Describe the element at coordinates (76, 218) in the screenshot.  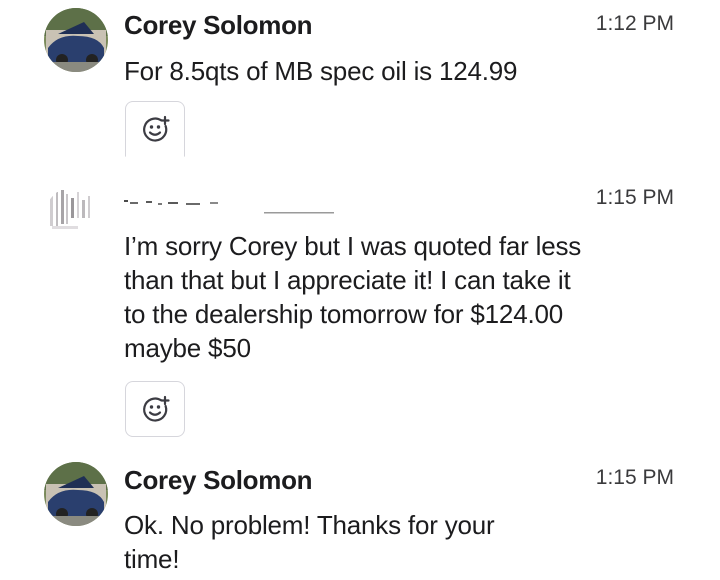
I see `redacted-avatar` at that location.